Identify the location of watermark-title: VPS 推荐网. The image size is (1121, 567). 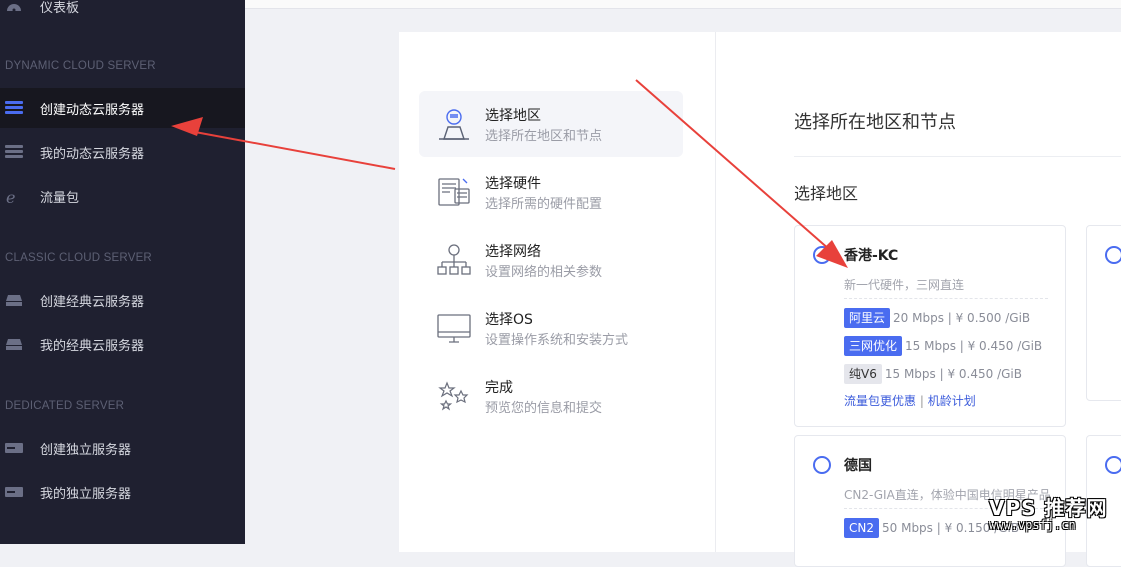
(1048, 508).